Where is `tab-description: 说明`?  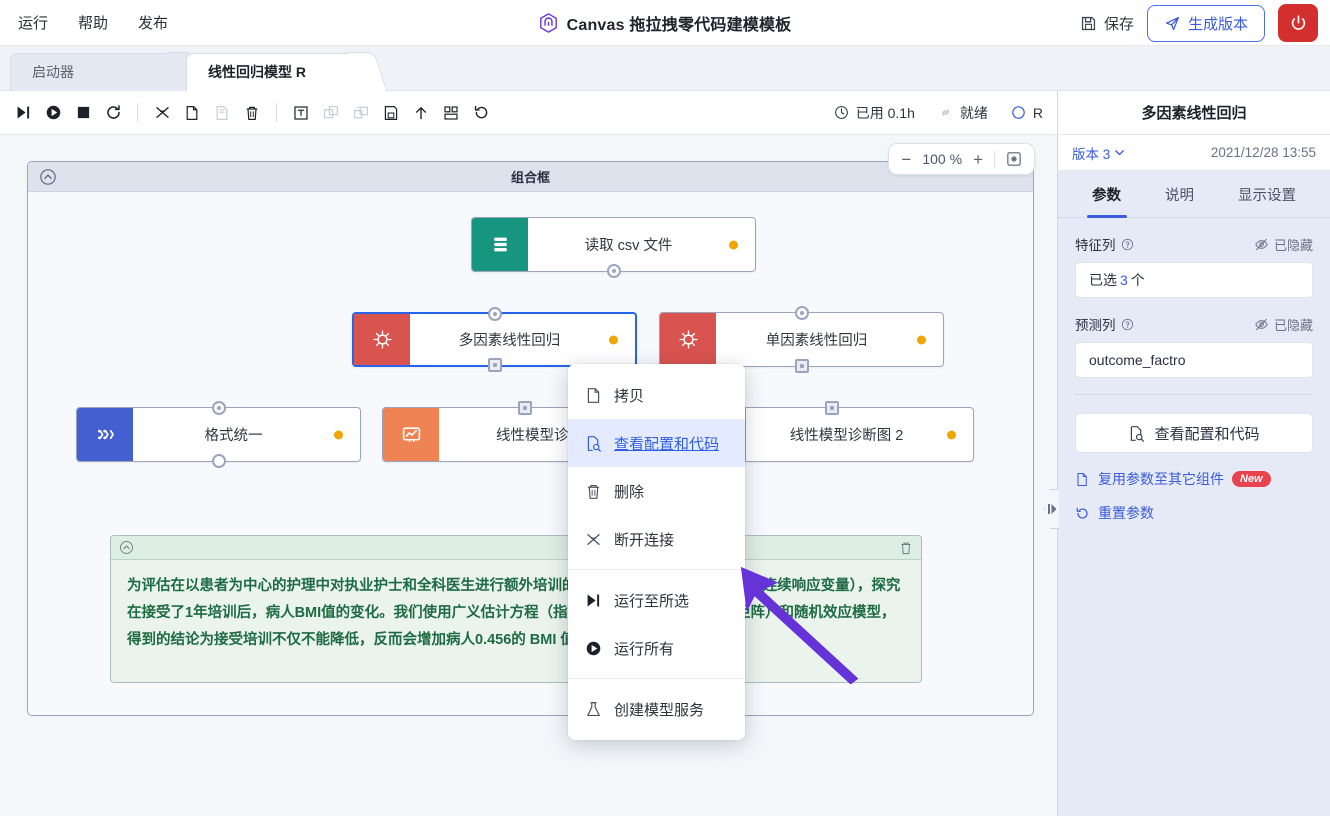
tab-description: 说明 is located at coordinates (1179, 194).